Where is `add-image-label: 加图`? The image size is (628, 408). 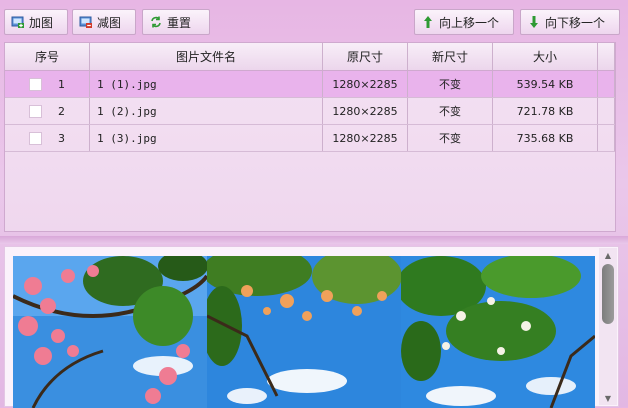 add-image-label: 加图 is located at coordinates (41, 22).